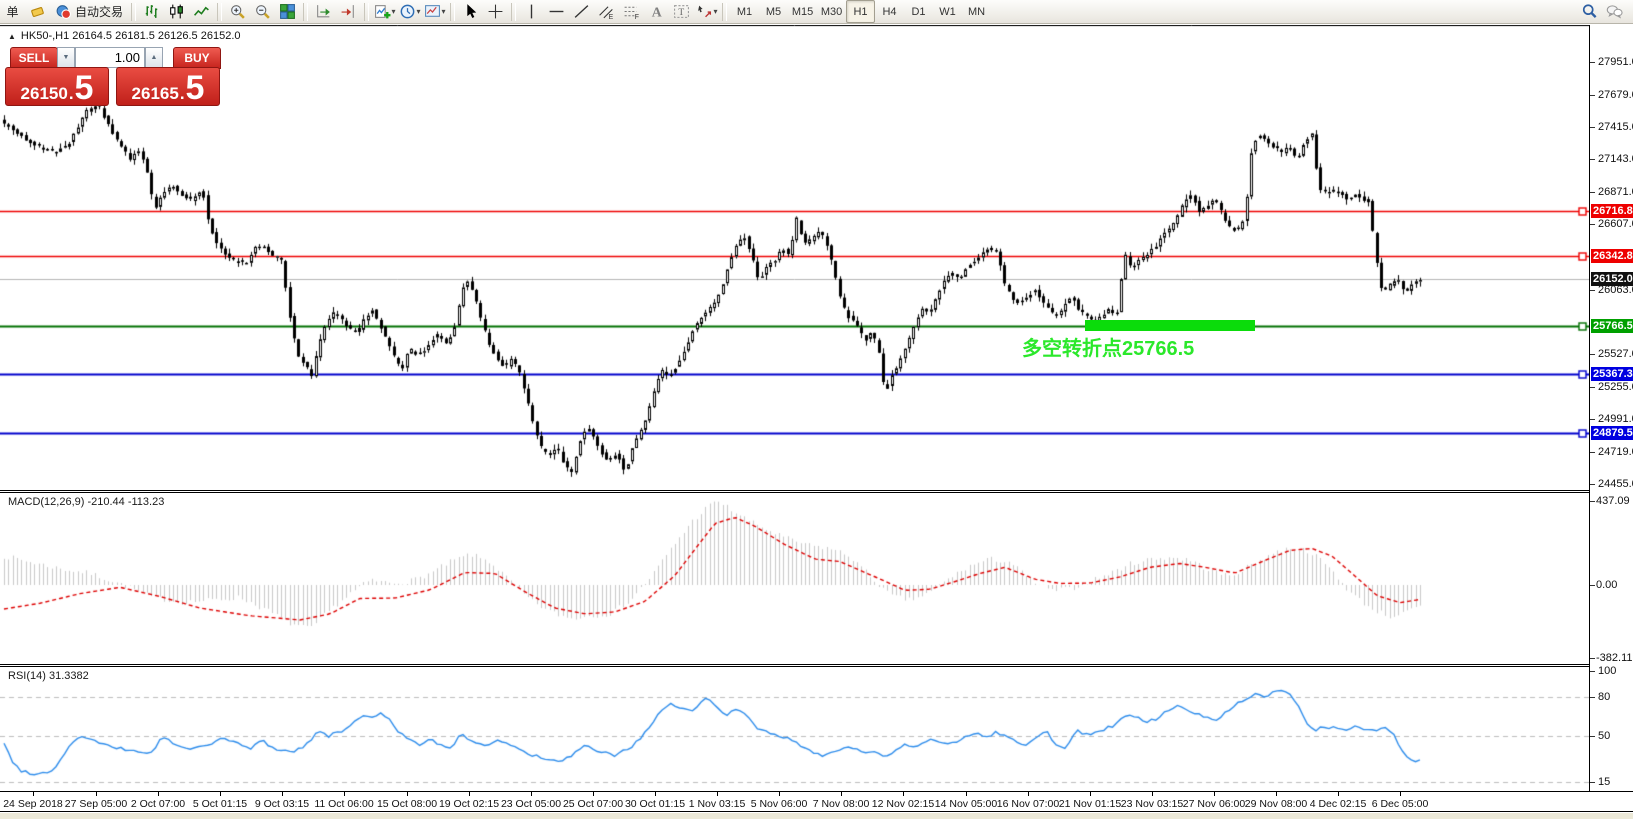  Describe the element at coordinates (57, 86) in the screenshot. I see `sell-price-display: 26150. 5` at that location.